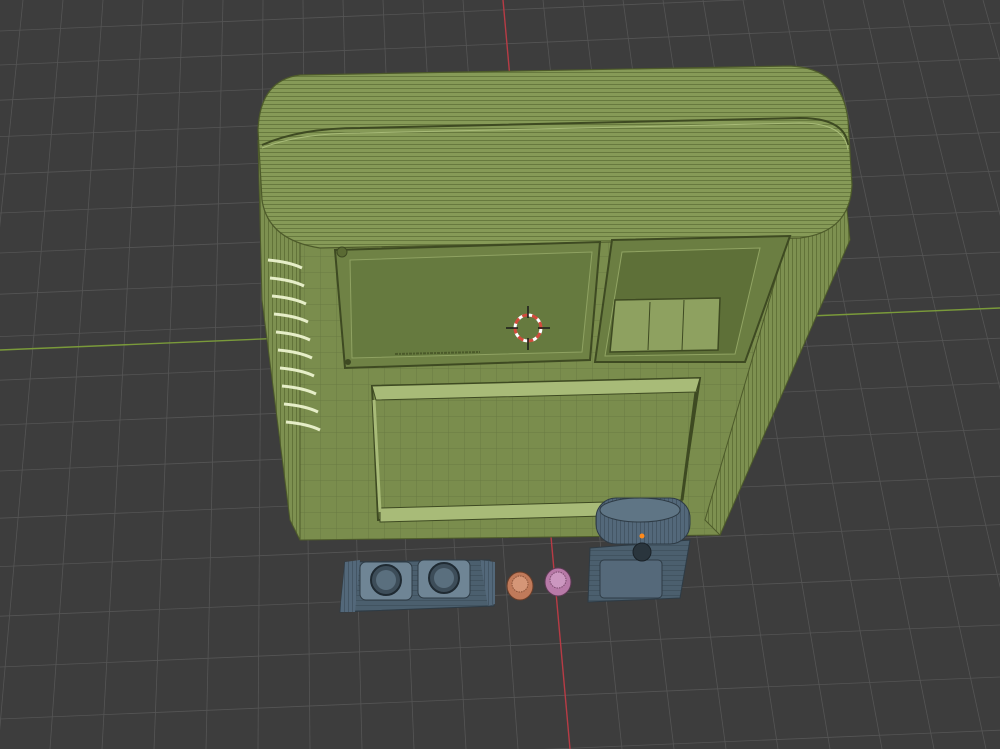 This screenshot has height=749, width=1000. Describe the element at coordinates (520, 586) in the screenshot. I see `orange-knob-part` at that location.